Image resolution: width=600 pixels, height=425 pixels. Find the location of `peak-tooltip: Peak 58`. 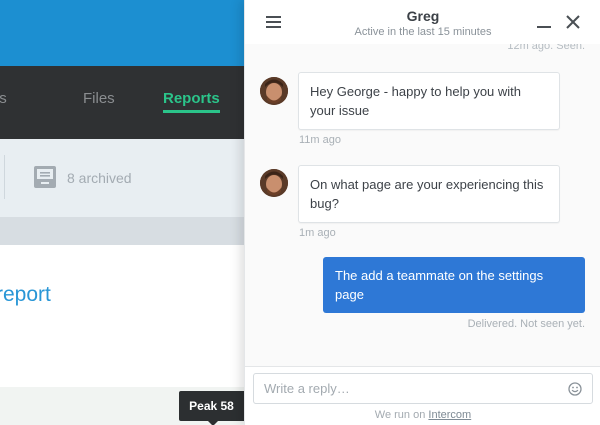

peak-tooltip: Peak 58 is located at coordinates (211, 406).